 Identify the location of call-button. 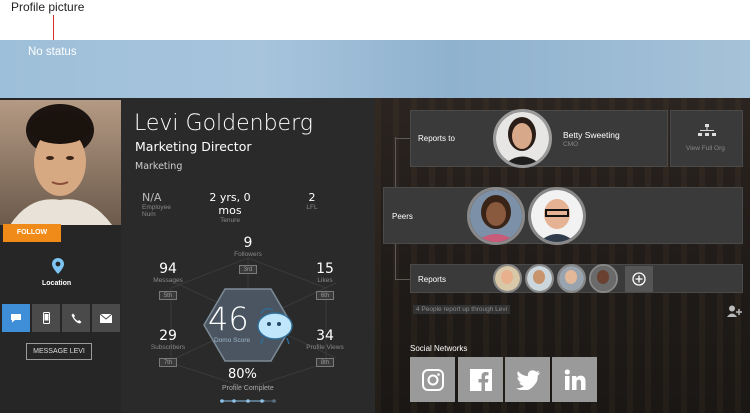
(76, 318).